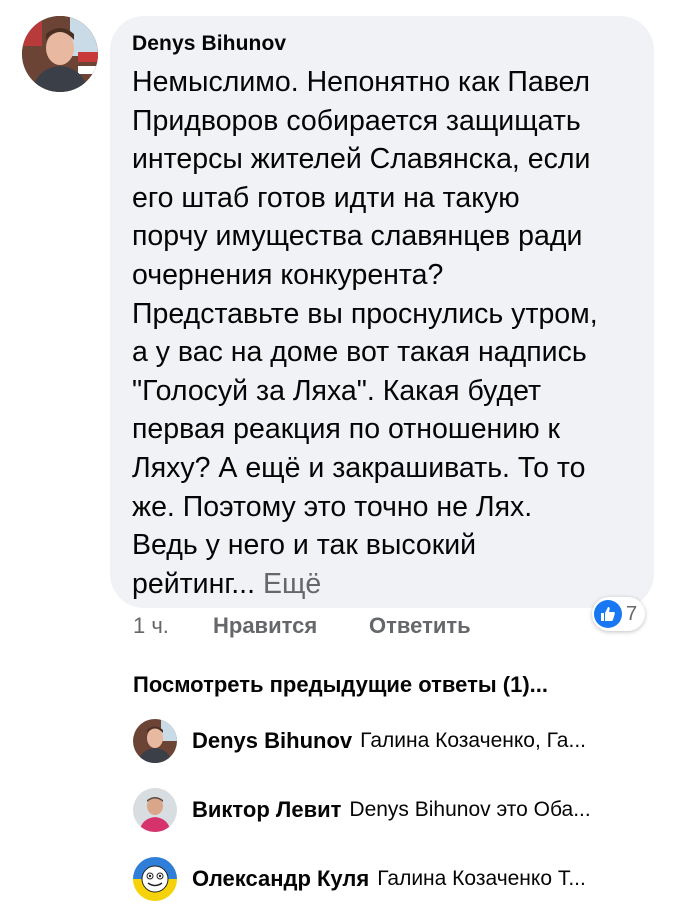 The width and height of the screenshot is (675, 912). I want to click on comment-actions: 1 ч. Нравится Ответить, so click(302, 626).